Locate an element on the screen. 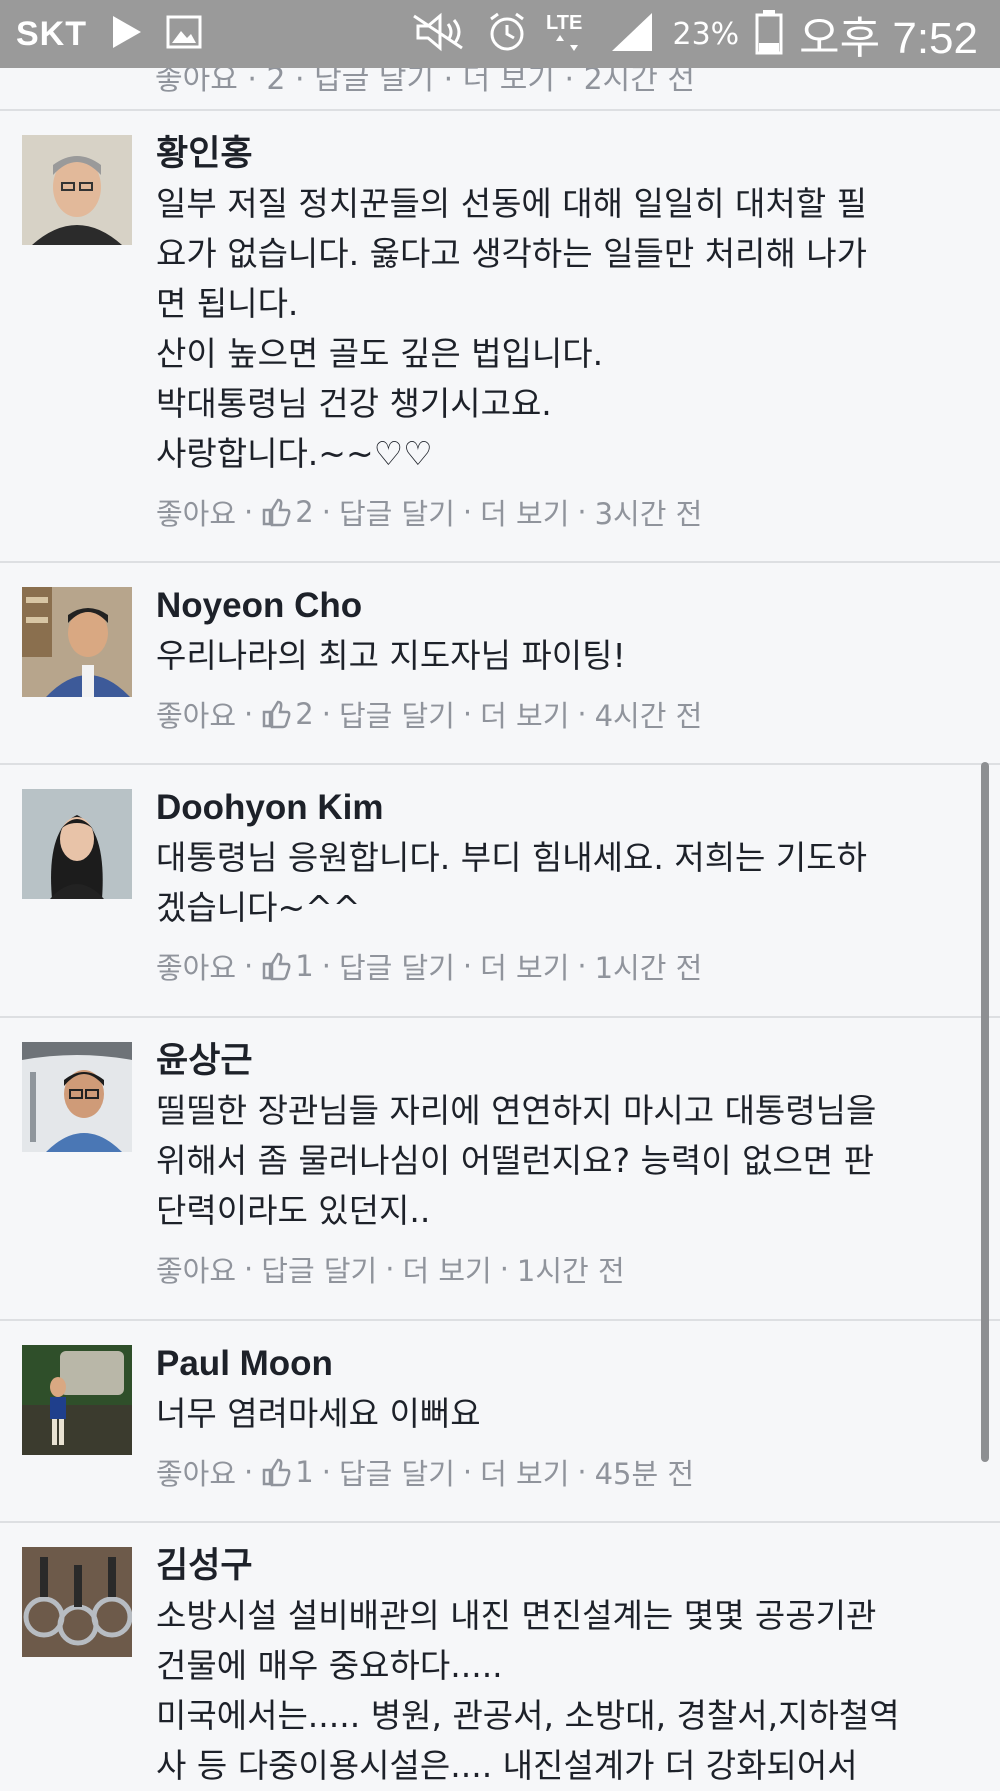 Image resolution: width=1000 pixels, height=1791 pixels. lte-icon: LTE is located at coordinates (569, 34).